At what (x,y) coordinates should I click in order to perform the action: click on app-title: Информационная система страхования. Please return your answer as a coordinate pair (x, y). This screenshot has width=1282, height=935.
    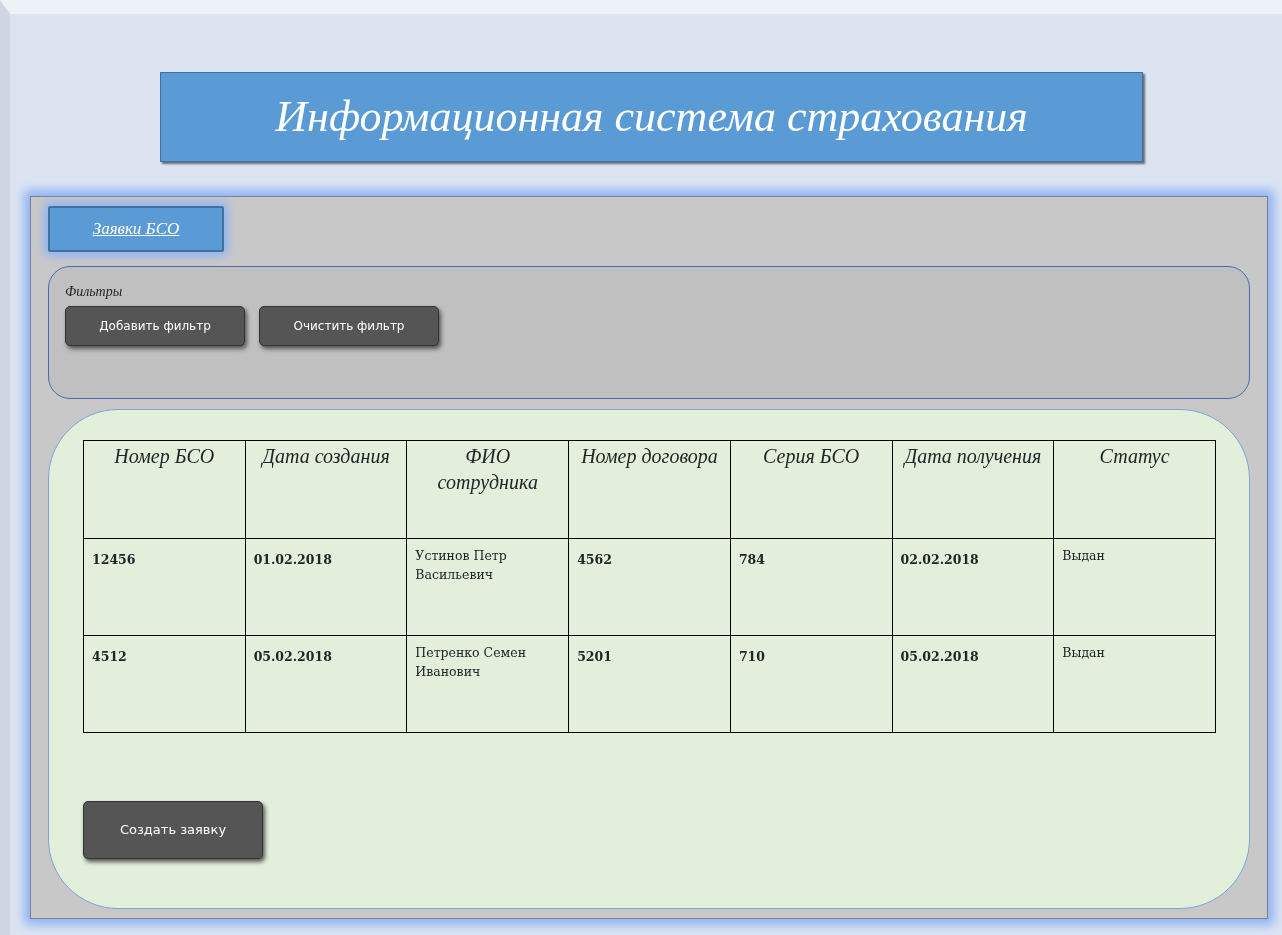
    Looking at the image, I should click on (651, 117).